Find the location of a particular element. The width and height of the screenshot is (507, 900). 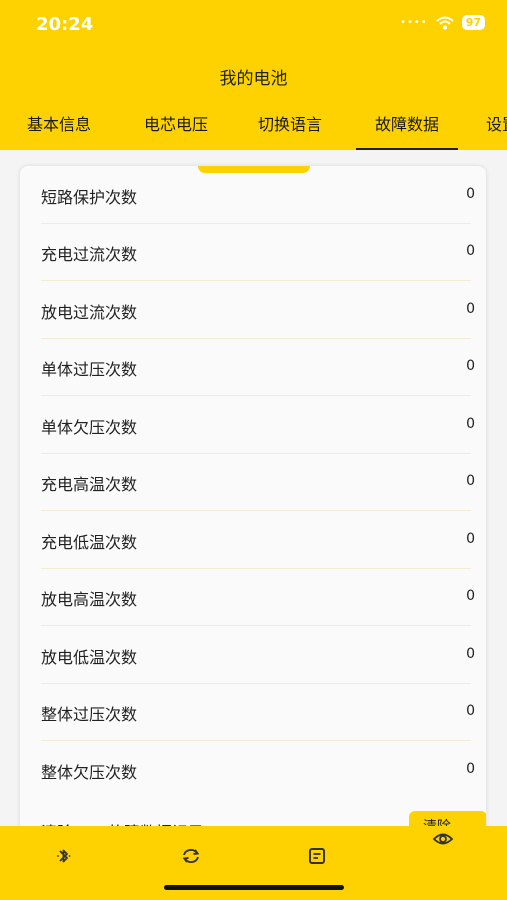

tab-bar: 基本信息 电芯电压 切换语言 故障数据 设置 is located at coordinates (253, 131).